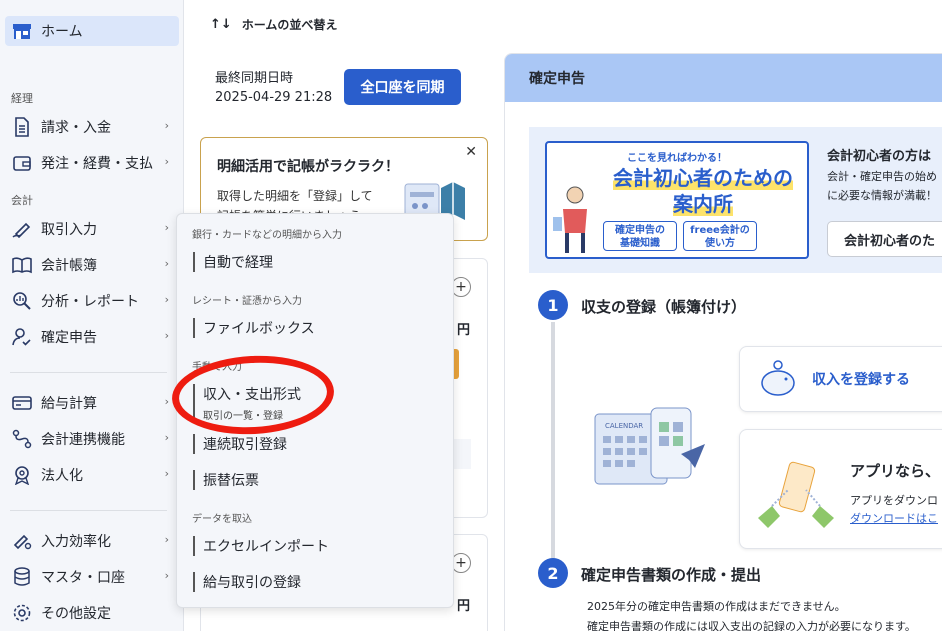  I want to click on banner-line: 会計初心者のための, so click(703, 178).